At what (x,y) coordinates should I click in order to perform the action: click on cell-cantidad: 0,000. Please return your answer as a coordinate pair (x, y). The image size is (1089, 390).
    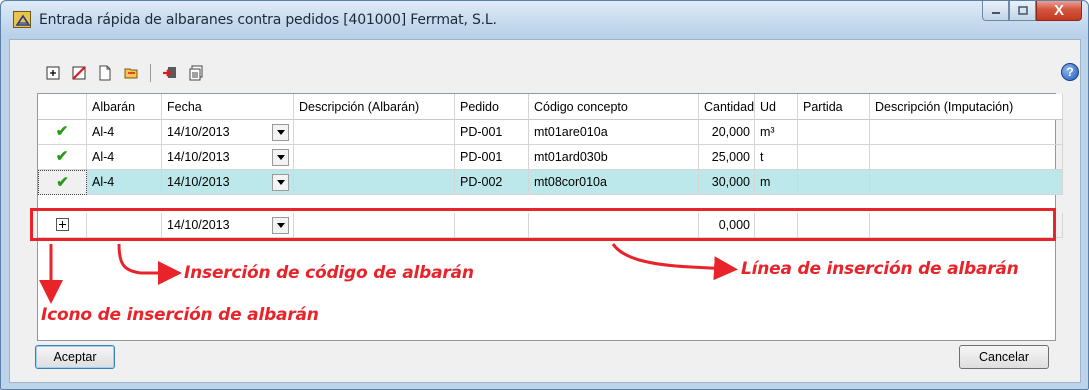
    Looking at the image, I should click on (727, 225).